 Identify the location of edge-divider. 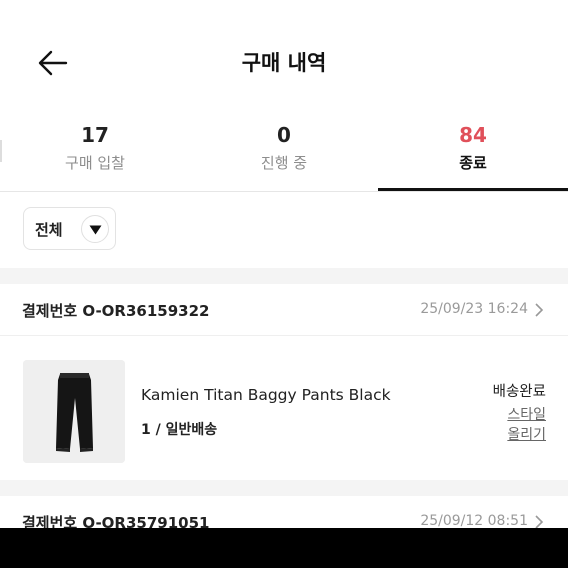
(1, 151).